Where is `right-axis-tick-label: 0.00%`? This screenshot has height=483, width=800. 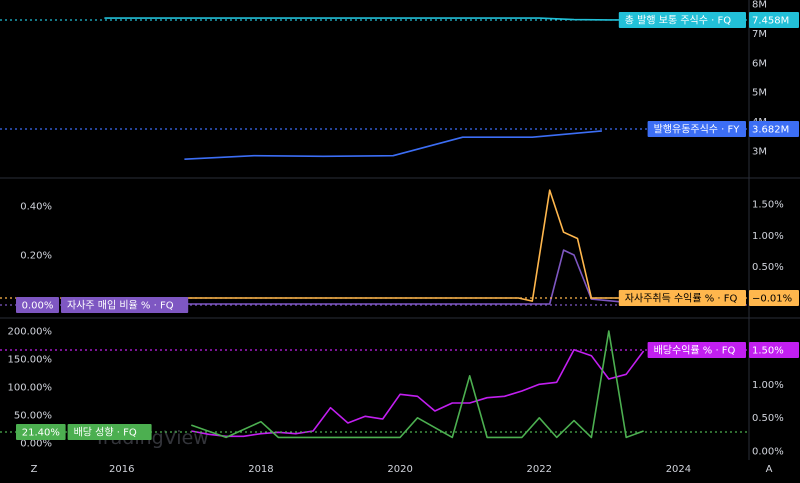
right-axis-tick-label: 0.00% is located at coordinates (768, 452).